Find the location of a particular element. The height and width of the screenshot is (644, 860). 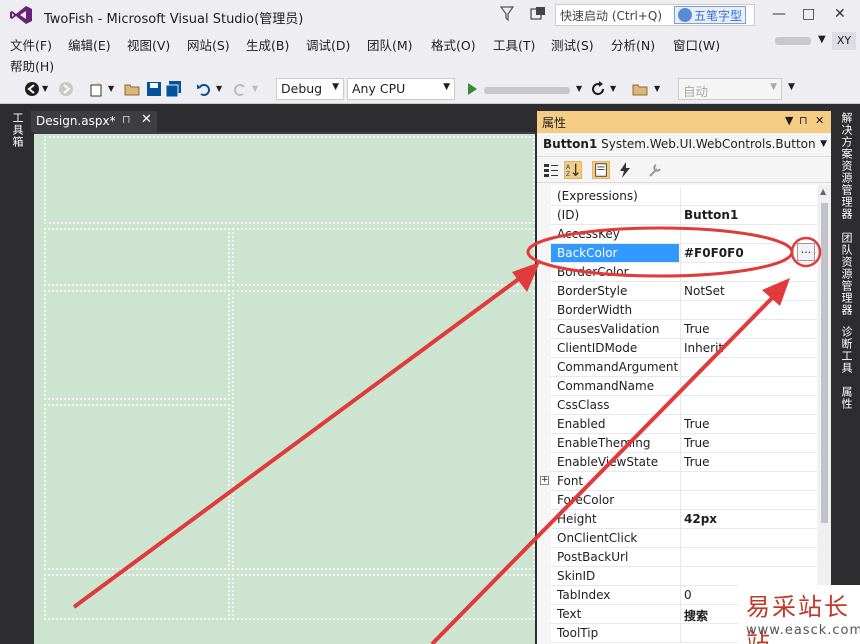

property-row: ClientIDMode Inherit is located at coordinates (684, 348).